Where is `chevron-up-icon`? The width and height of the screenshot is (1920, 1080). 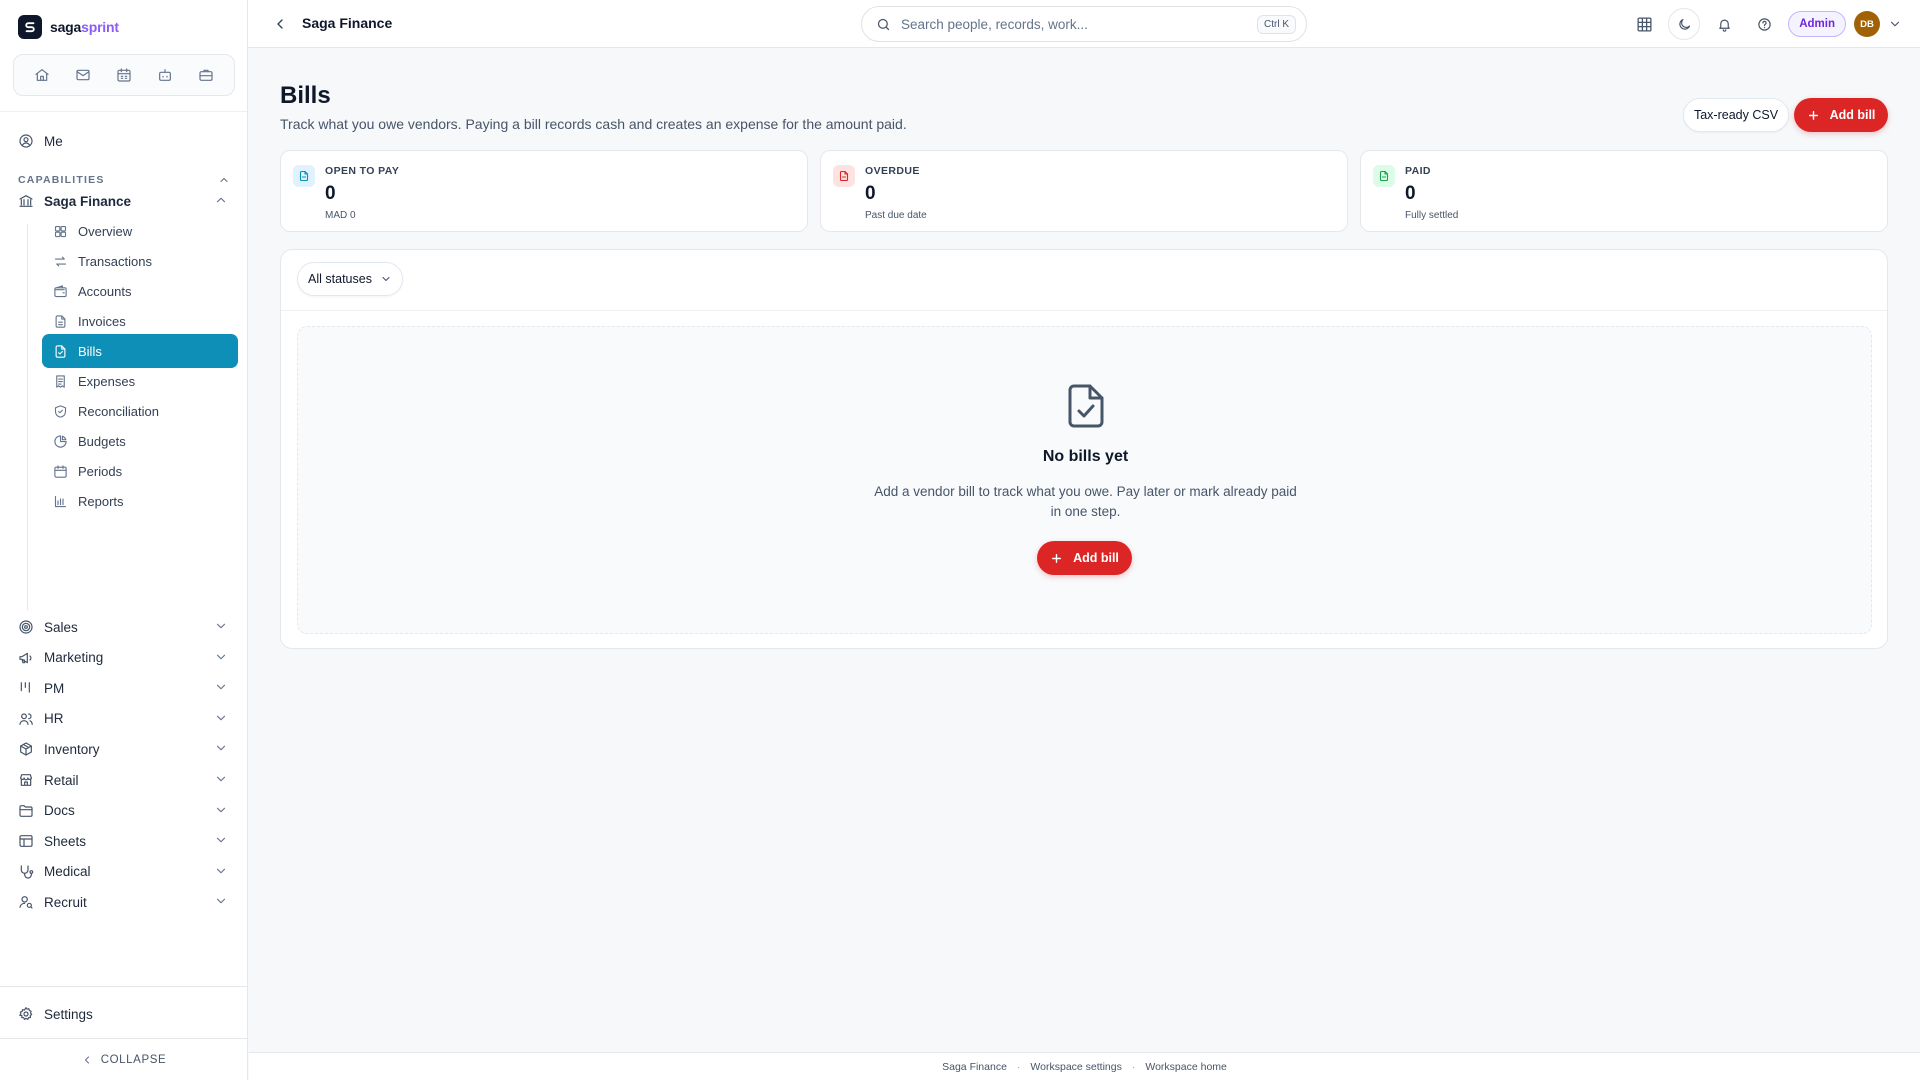 chevron-up-icon is located at coordinates (221, 200).